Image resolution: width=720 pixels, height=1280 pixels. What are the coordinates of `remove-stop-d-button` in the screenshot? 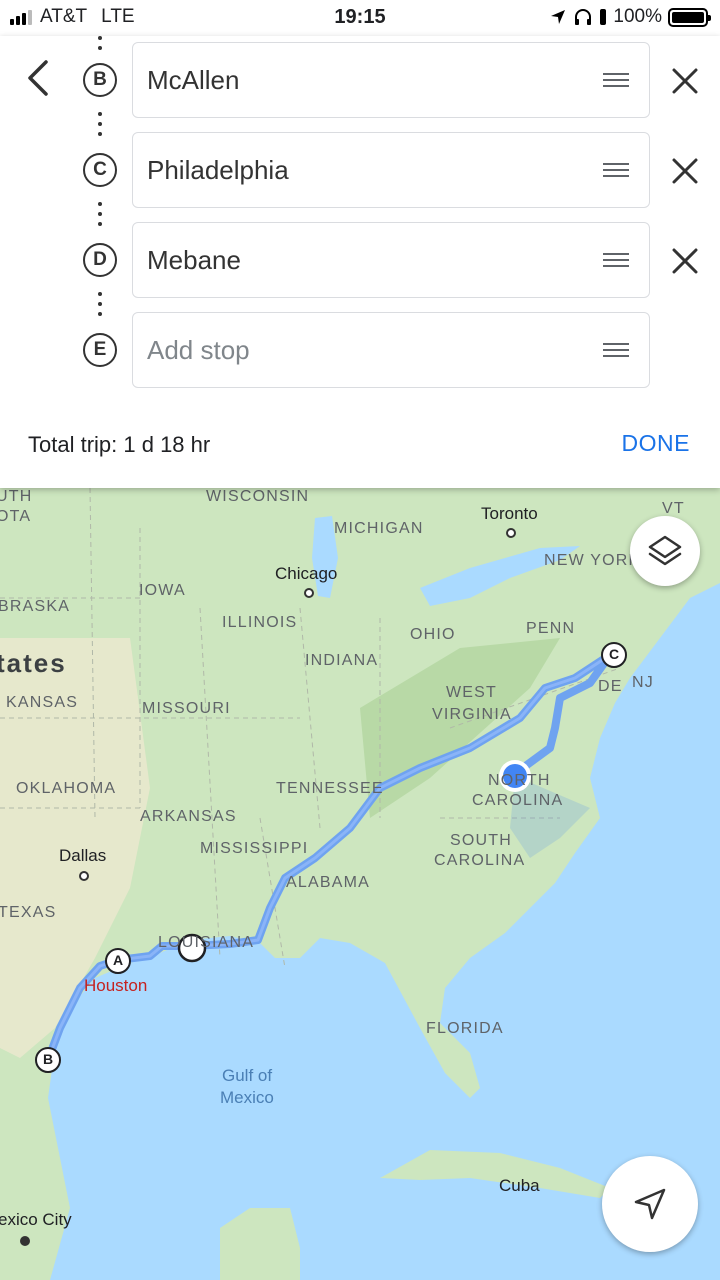 It's located at (685, 261).